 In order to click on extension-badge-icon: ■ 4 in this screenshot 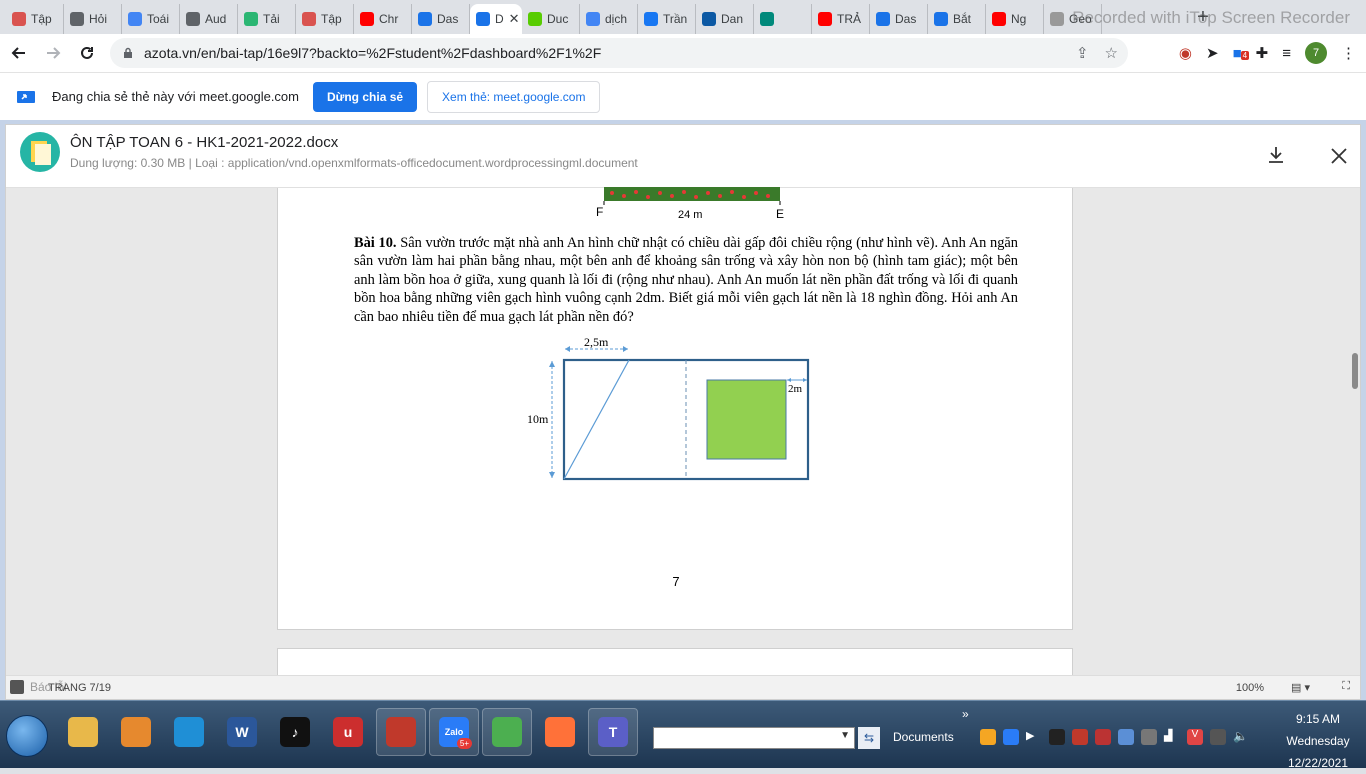, I will do `click(1241, 53)`.